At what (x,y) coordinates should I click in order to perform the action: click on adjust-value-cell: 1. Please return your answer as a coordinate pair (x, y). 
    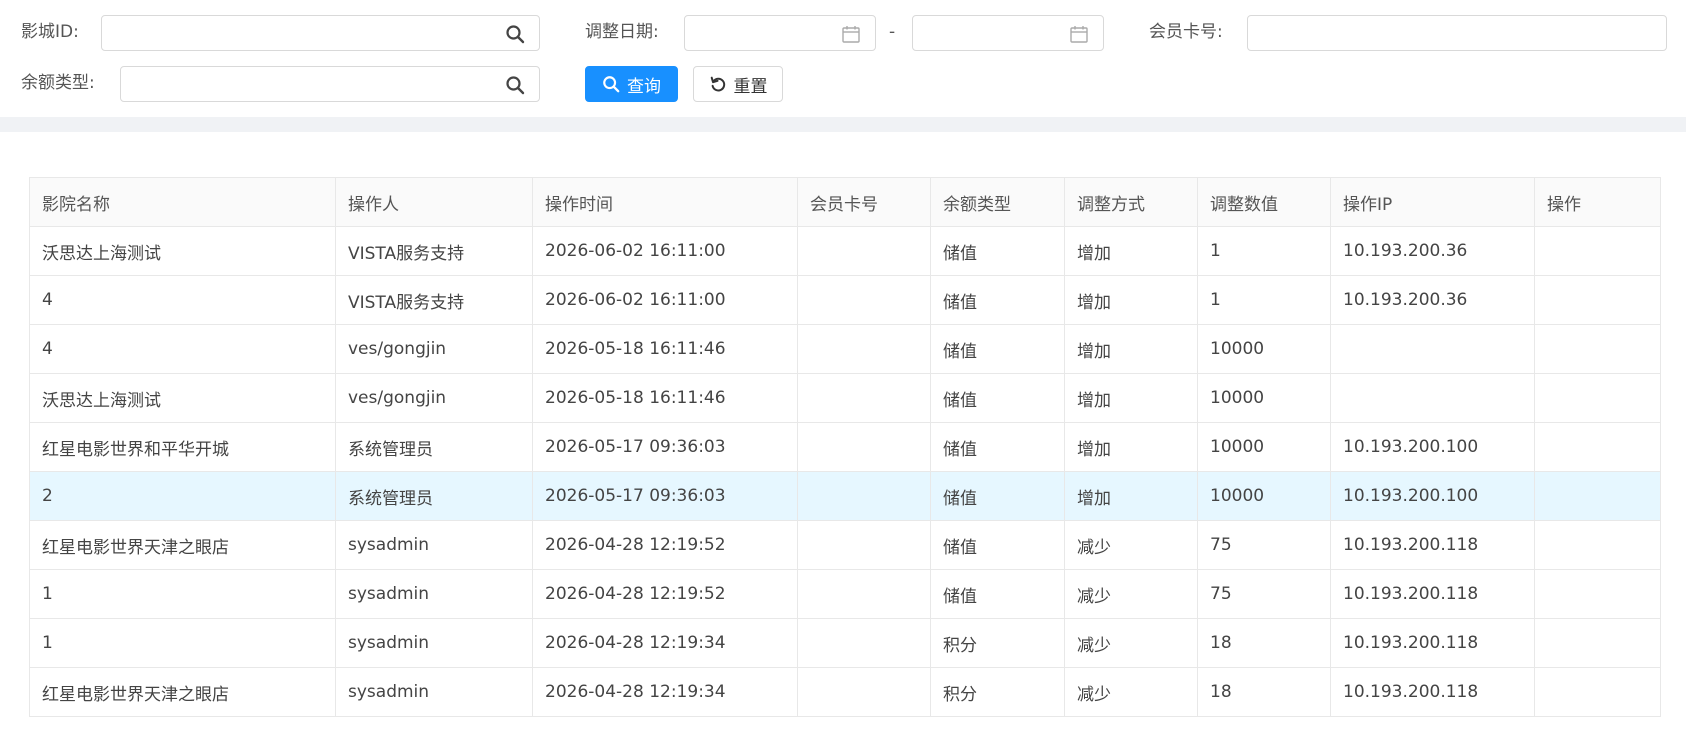
    Looking at the image, I should click on (1264, 300).